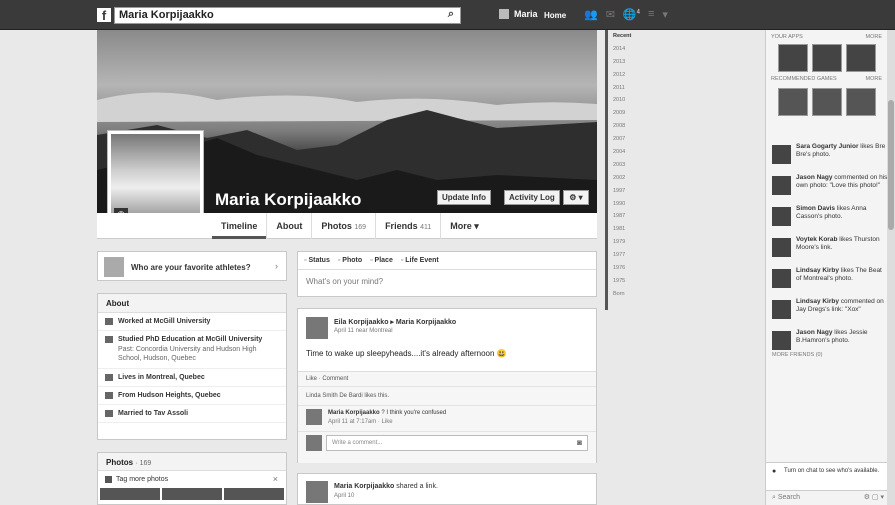  Describe the element at coordinates (192, 414) in the screenshot. I see `about-row-married: Married to Tav Assoli` at that location.